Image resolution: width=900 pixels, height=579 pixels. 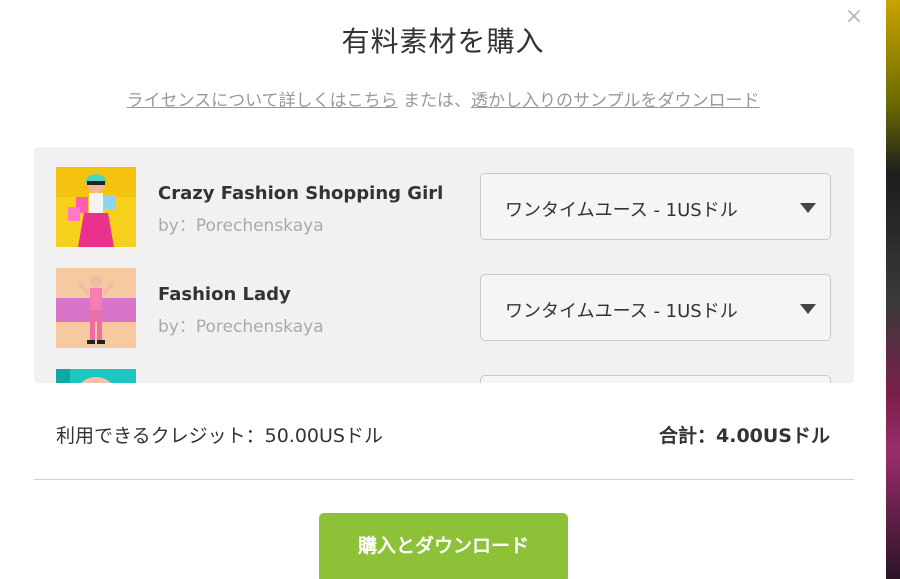 I want to click on info-links: ライセンスについて詳しくはこちら または、透かし入りのサンプルをダウンロード, so click(x=443, y=98).